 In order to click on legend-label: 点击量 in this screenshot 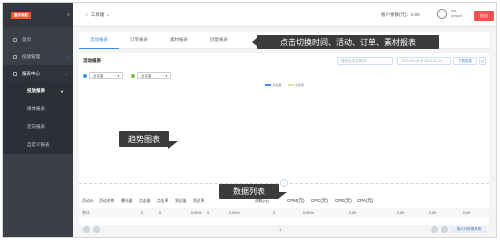, I will do `click(277, 85)`.